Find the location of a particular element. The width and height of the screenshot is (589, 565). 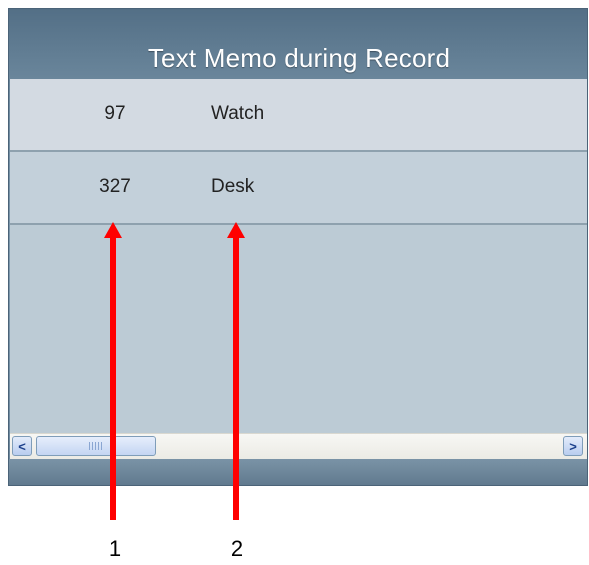

memo-name: Watch is located at coordinates (238, 113).